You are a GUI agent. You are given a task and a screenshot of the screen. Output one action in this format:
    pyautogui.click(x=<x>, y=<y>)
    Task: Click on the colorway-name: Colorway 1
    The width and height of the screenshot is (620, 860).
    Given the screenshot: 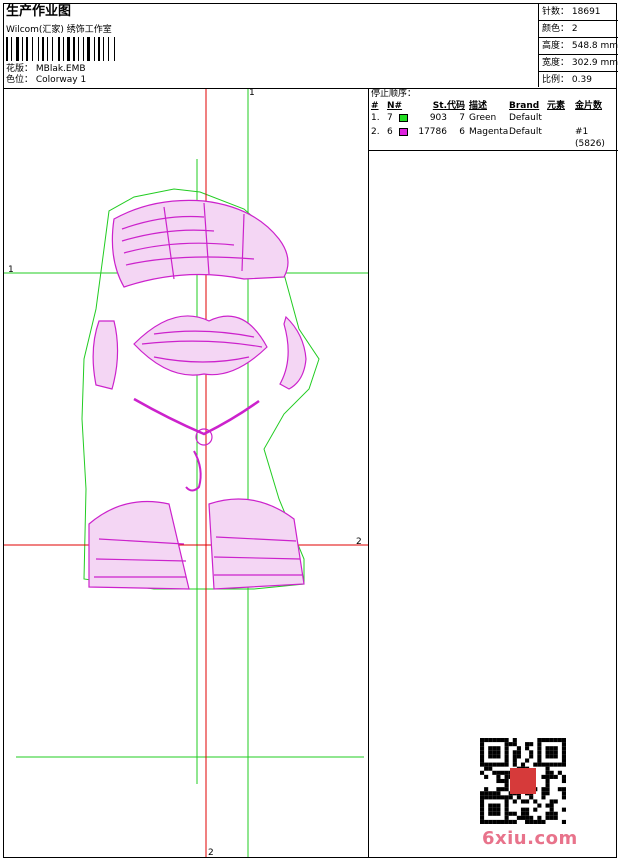 What is the action you would take?
    pyautogui.click(x=61, y=80)
    